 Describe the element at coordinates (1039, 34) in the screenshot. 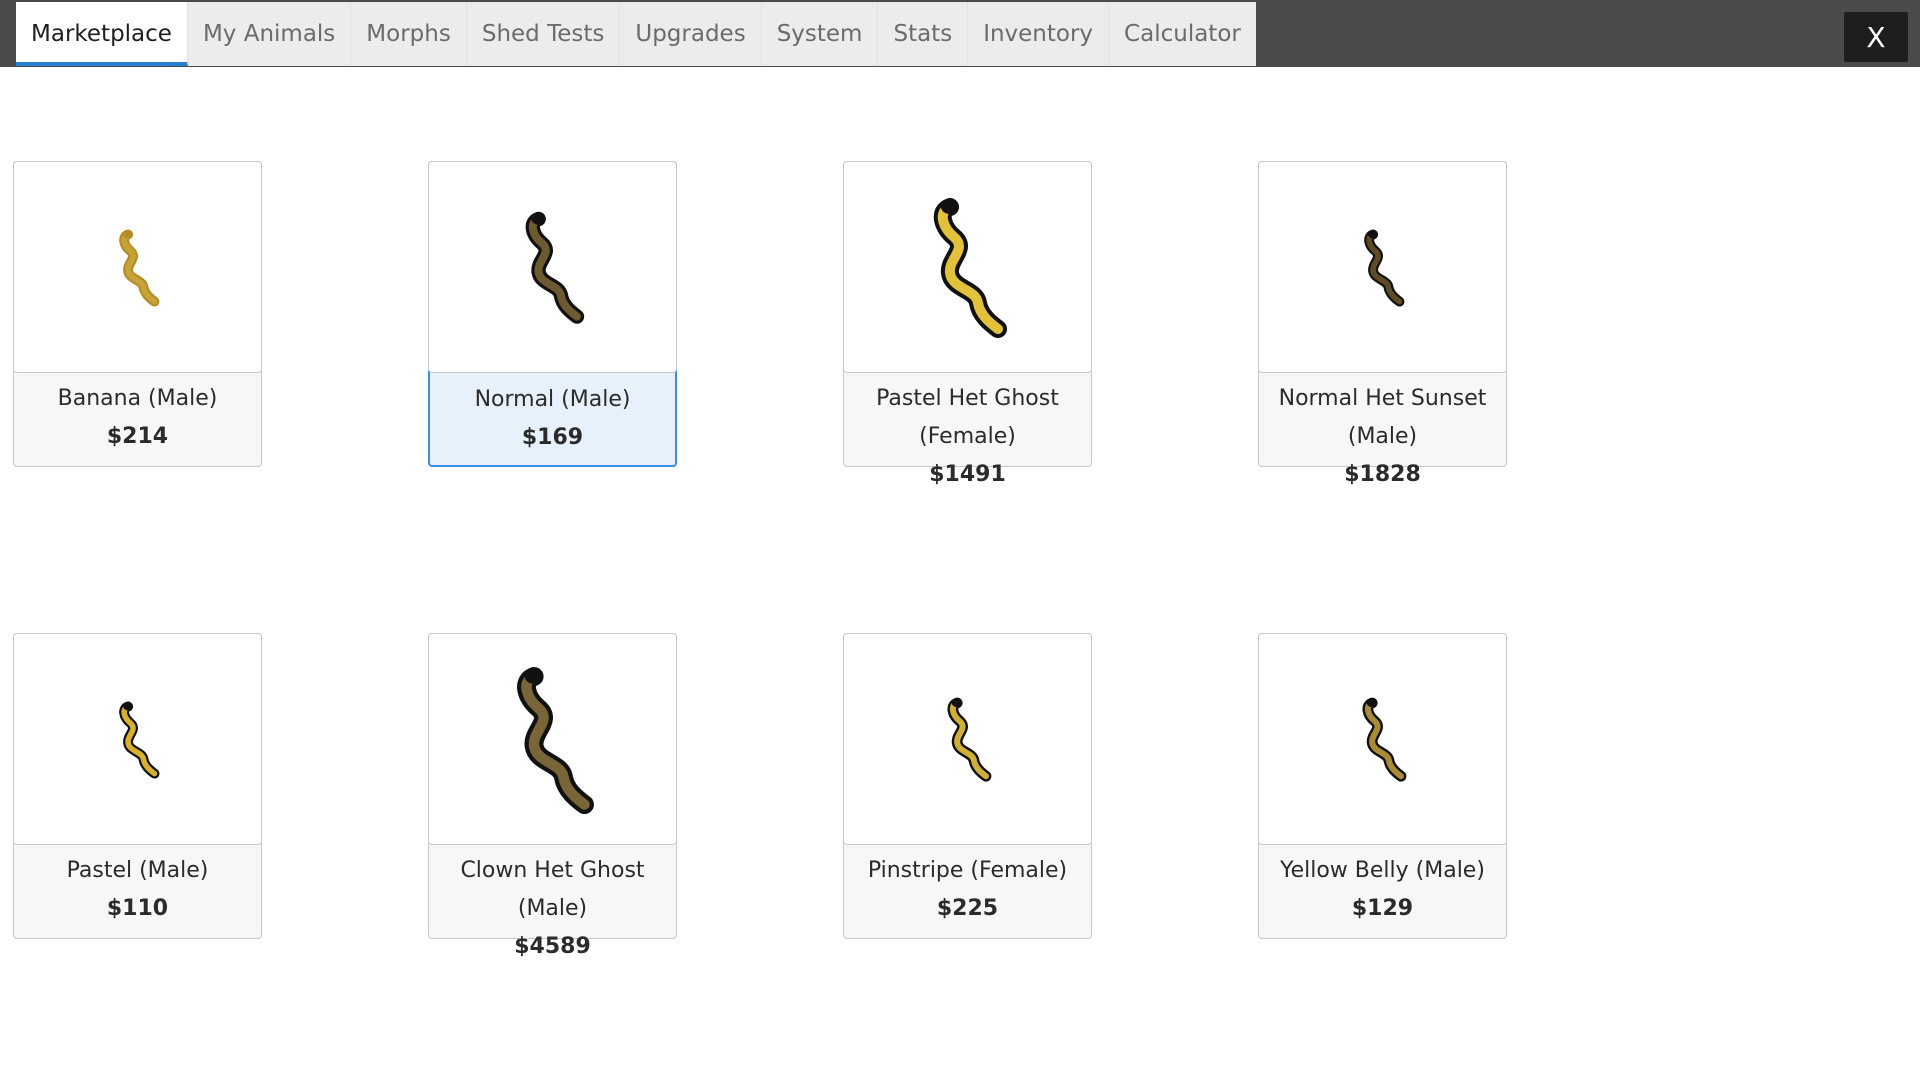

I see `tab-inventory: Inventory` at that location.